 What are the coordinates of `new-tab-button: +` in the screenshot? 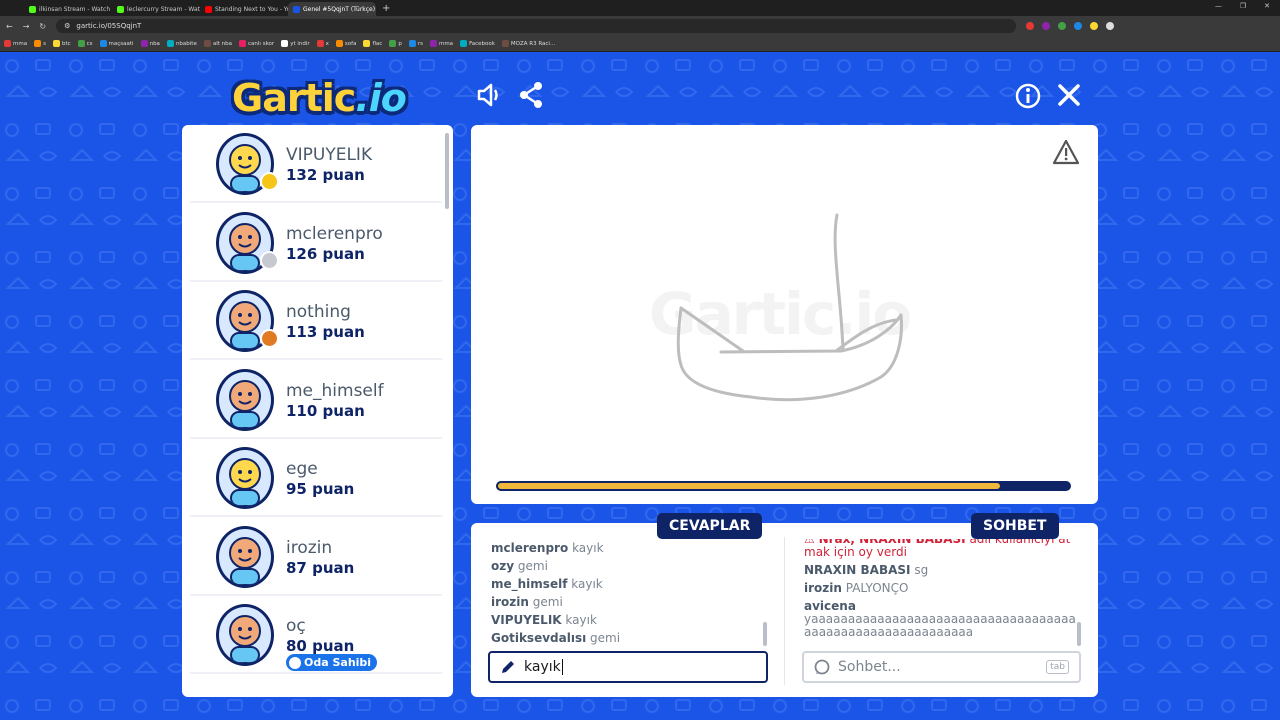 It's located at (386, 8).